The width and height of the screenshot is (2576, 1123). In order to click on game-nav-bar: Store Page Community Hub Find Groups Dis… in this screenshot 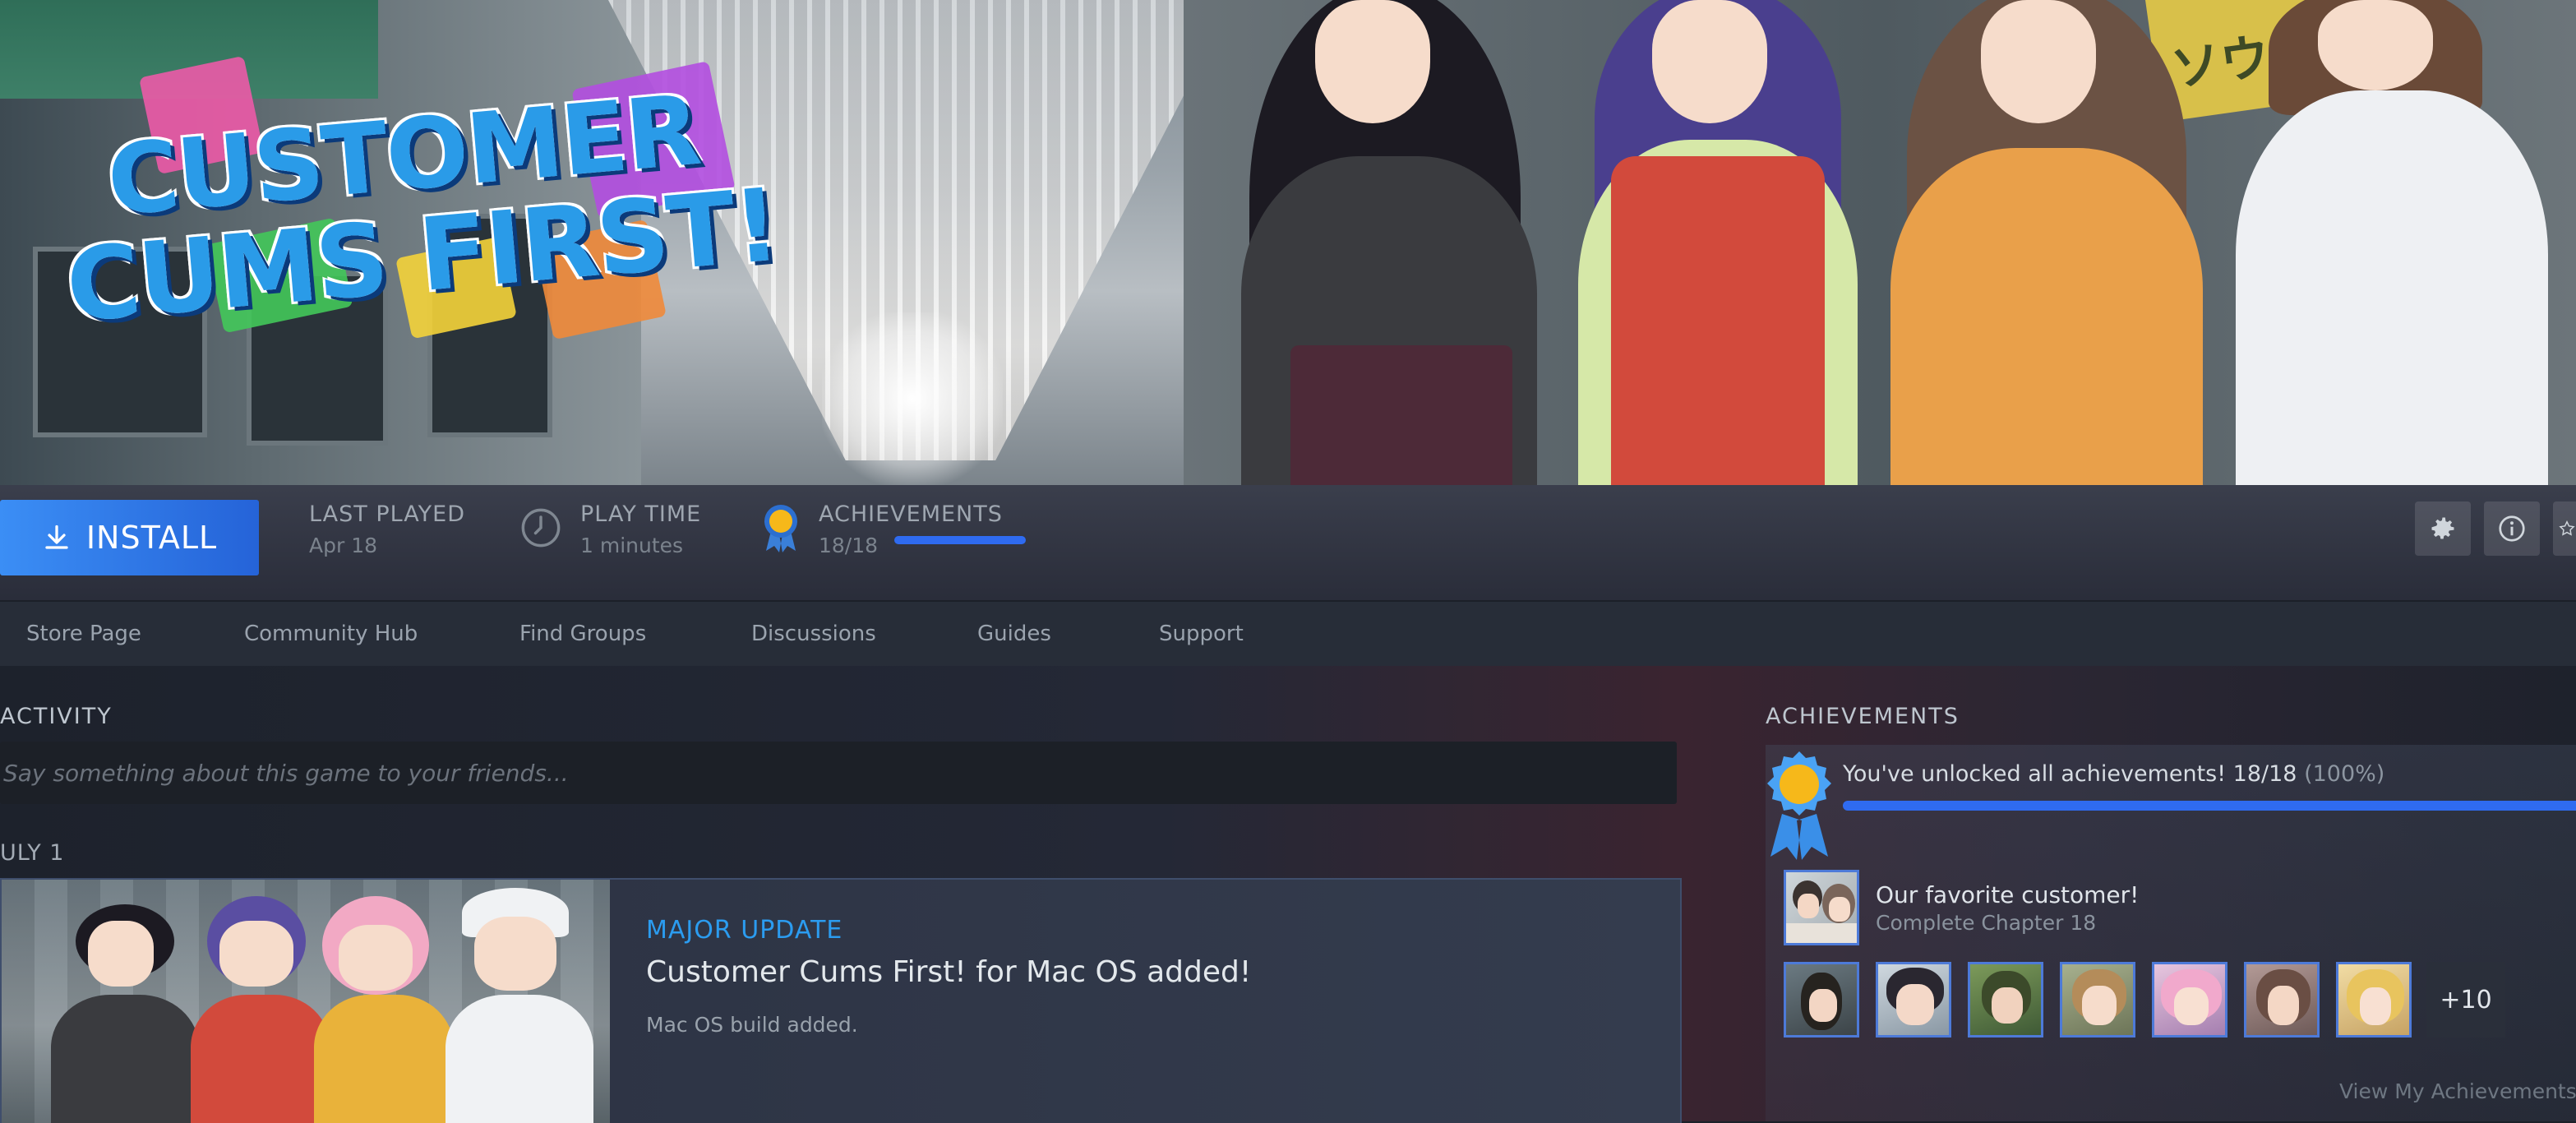, I will do `click(1288, 634)`.